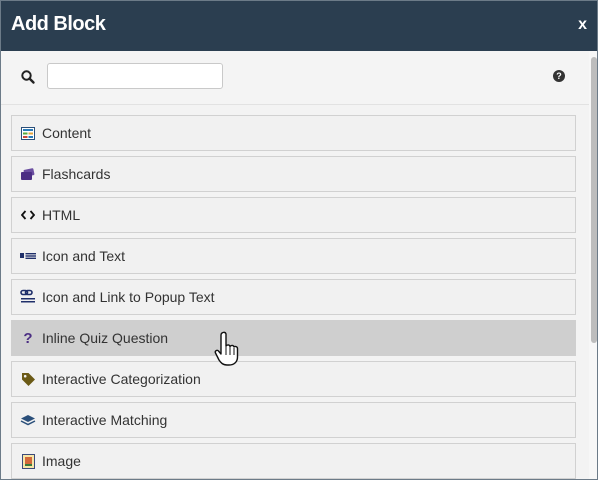  Describe the element at coordinates (28, 133) in the screenshot. I see `content-icon` at that location.